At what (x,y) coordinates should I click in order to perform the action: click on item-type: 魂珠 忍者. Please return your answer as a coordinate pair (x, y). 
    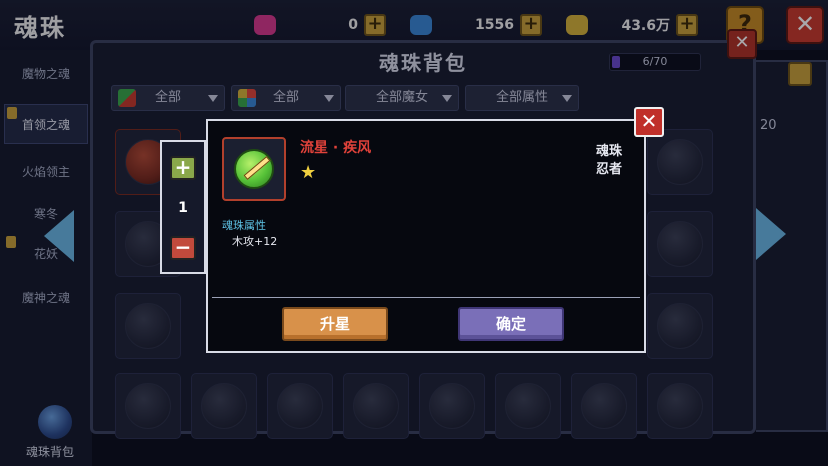
    Looking at the image, I should click on (609, 161).